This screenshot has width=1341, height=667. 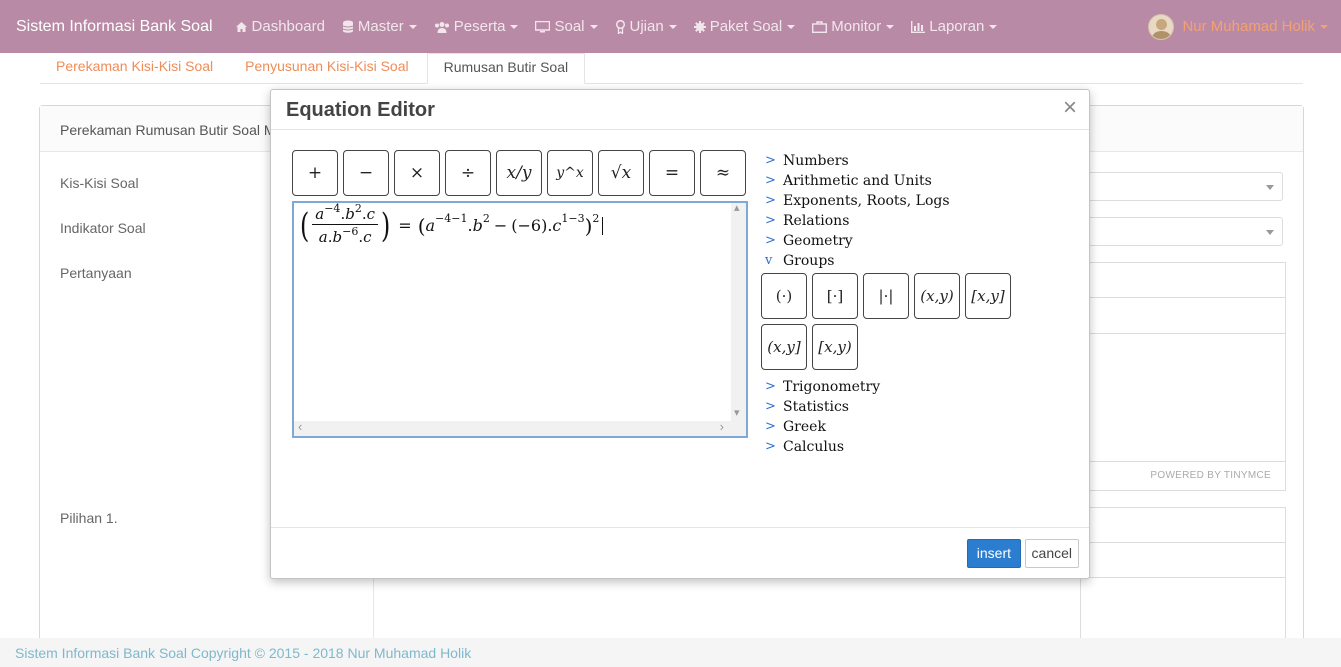 What do you see at coordinates (937, 296) in the screenshot?
I see `group-open-interval-button: (x,y)` at bounding box center [937, 296].